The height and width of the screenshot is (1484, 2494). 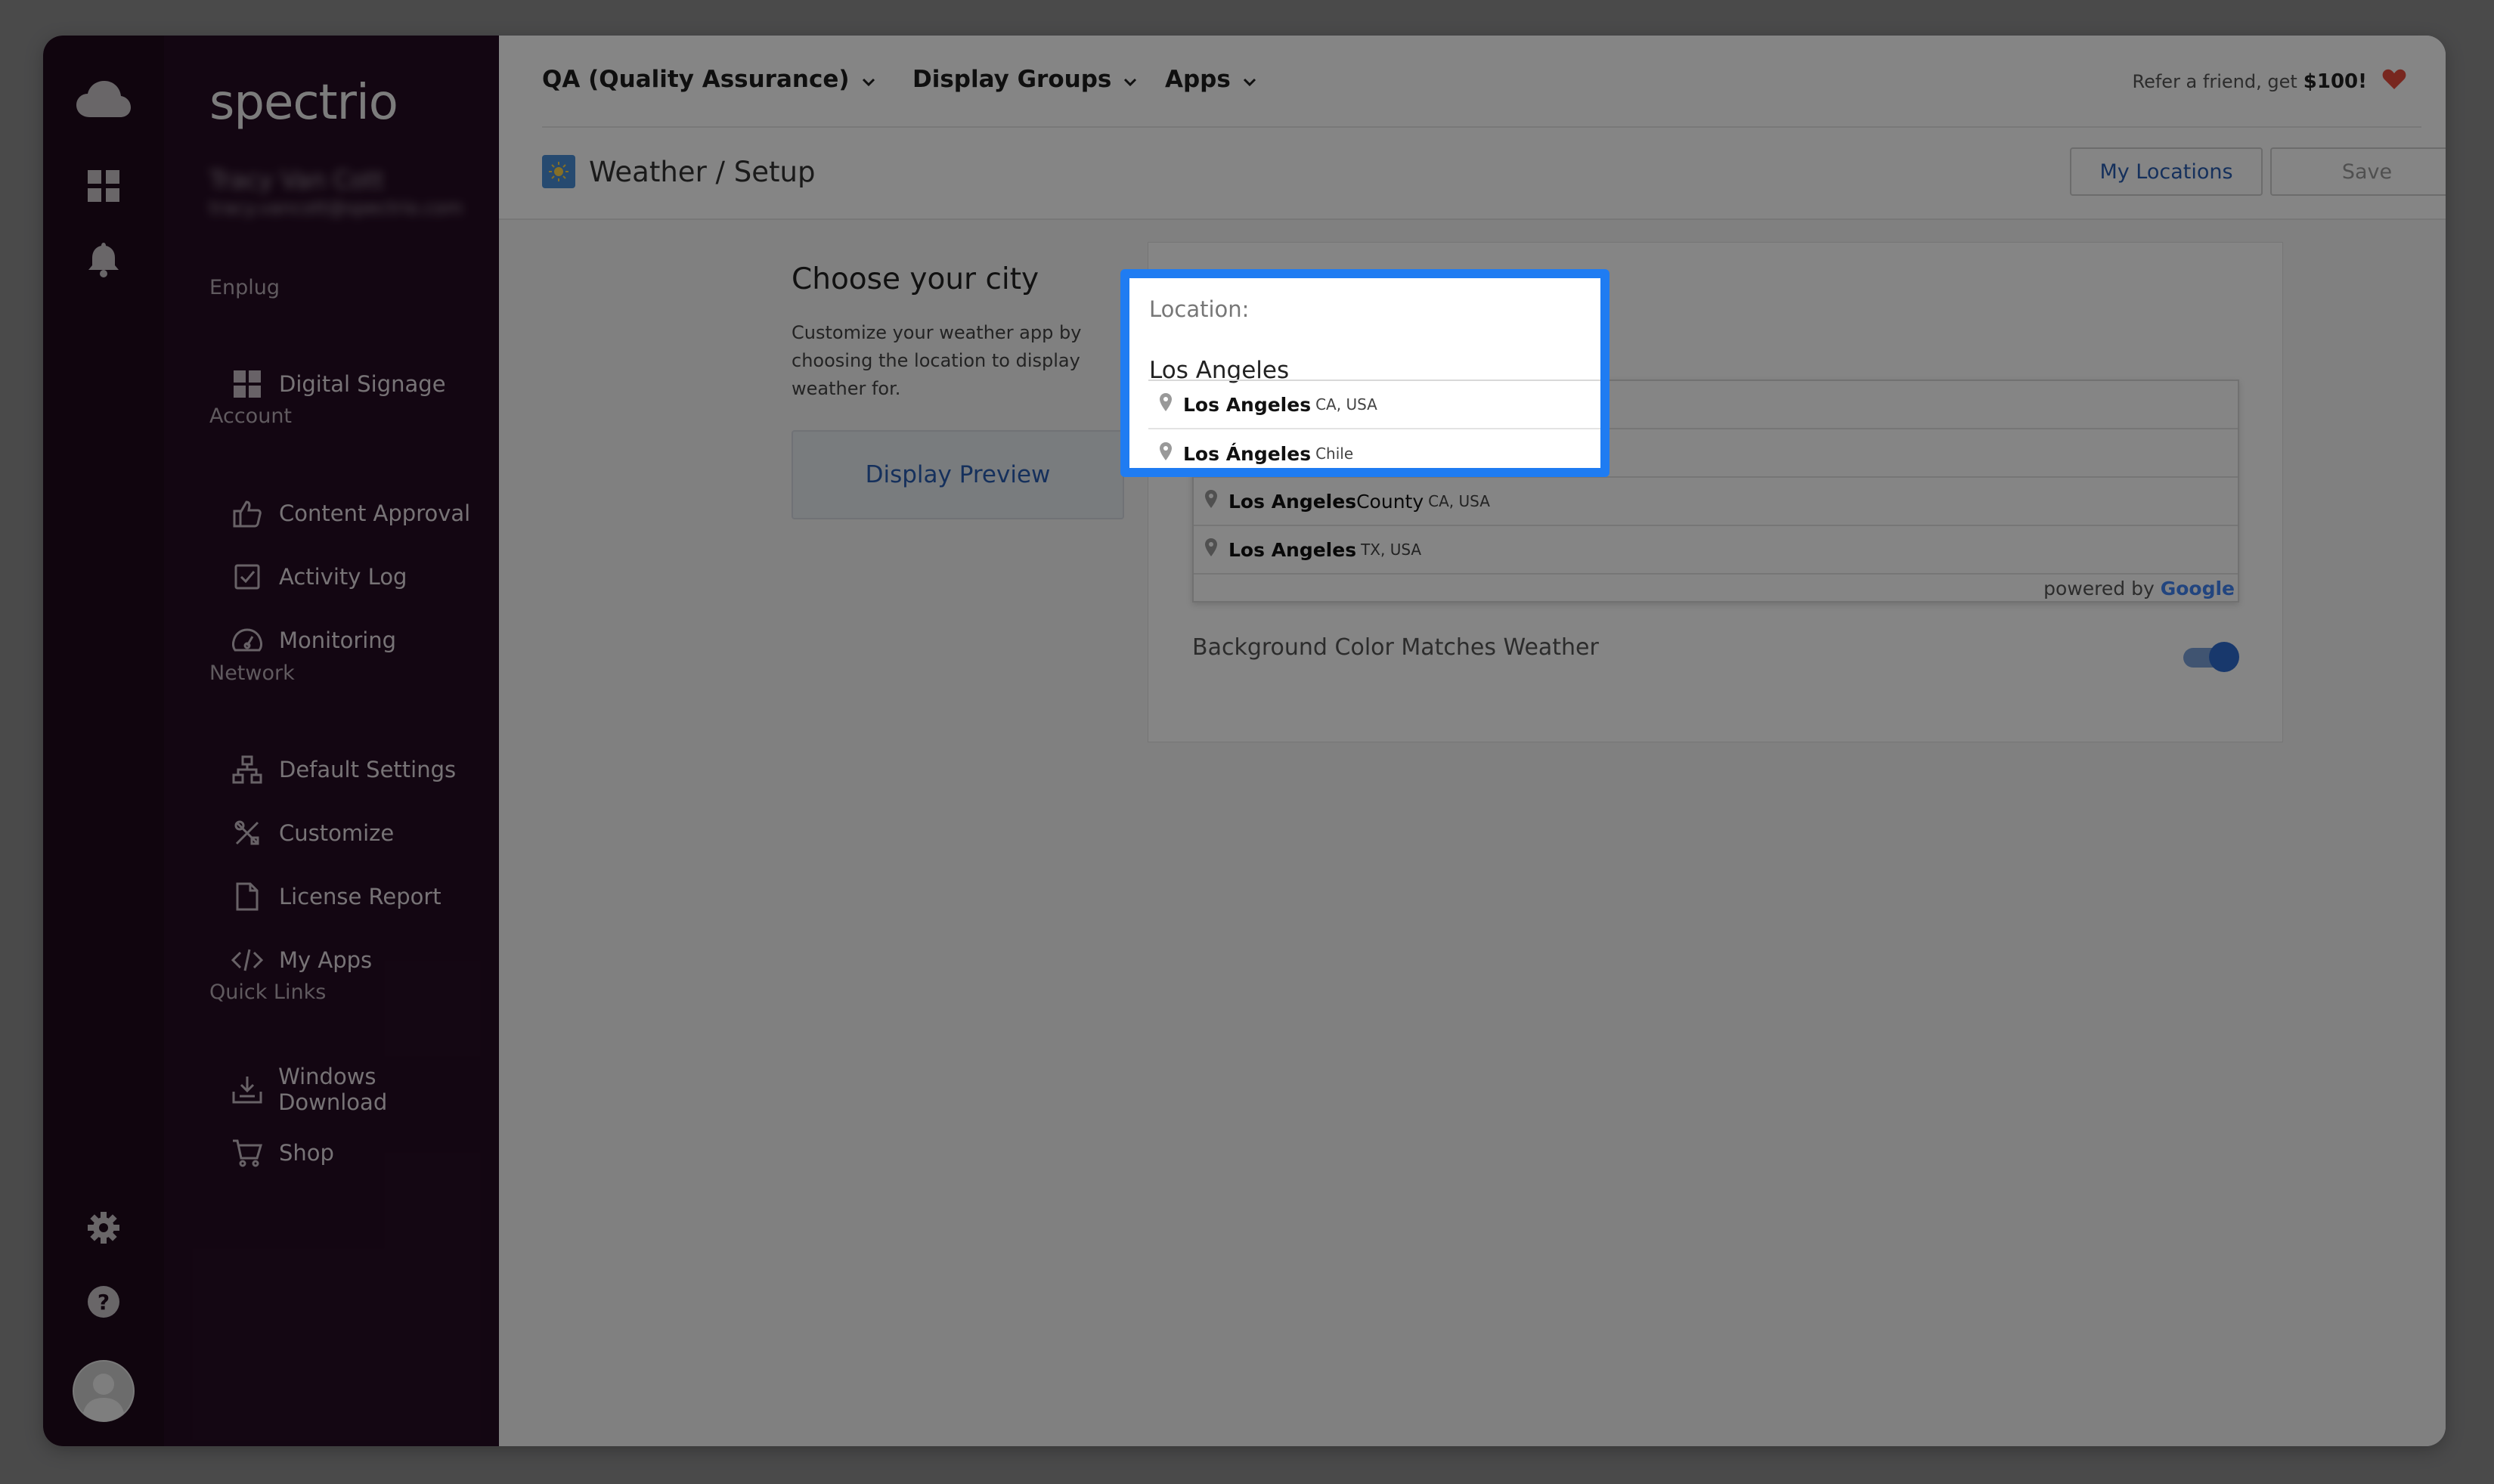 What do you see at coordinates (1198, 79) in the screenshot?
I see `nav-label: Apps` at bounding box center [1198, 79].